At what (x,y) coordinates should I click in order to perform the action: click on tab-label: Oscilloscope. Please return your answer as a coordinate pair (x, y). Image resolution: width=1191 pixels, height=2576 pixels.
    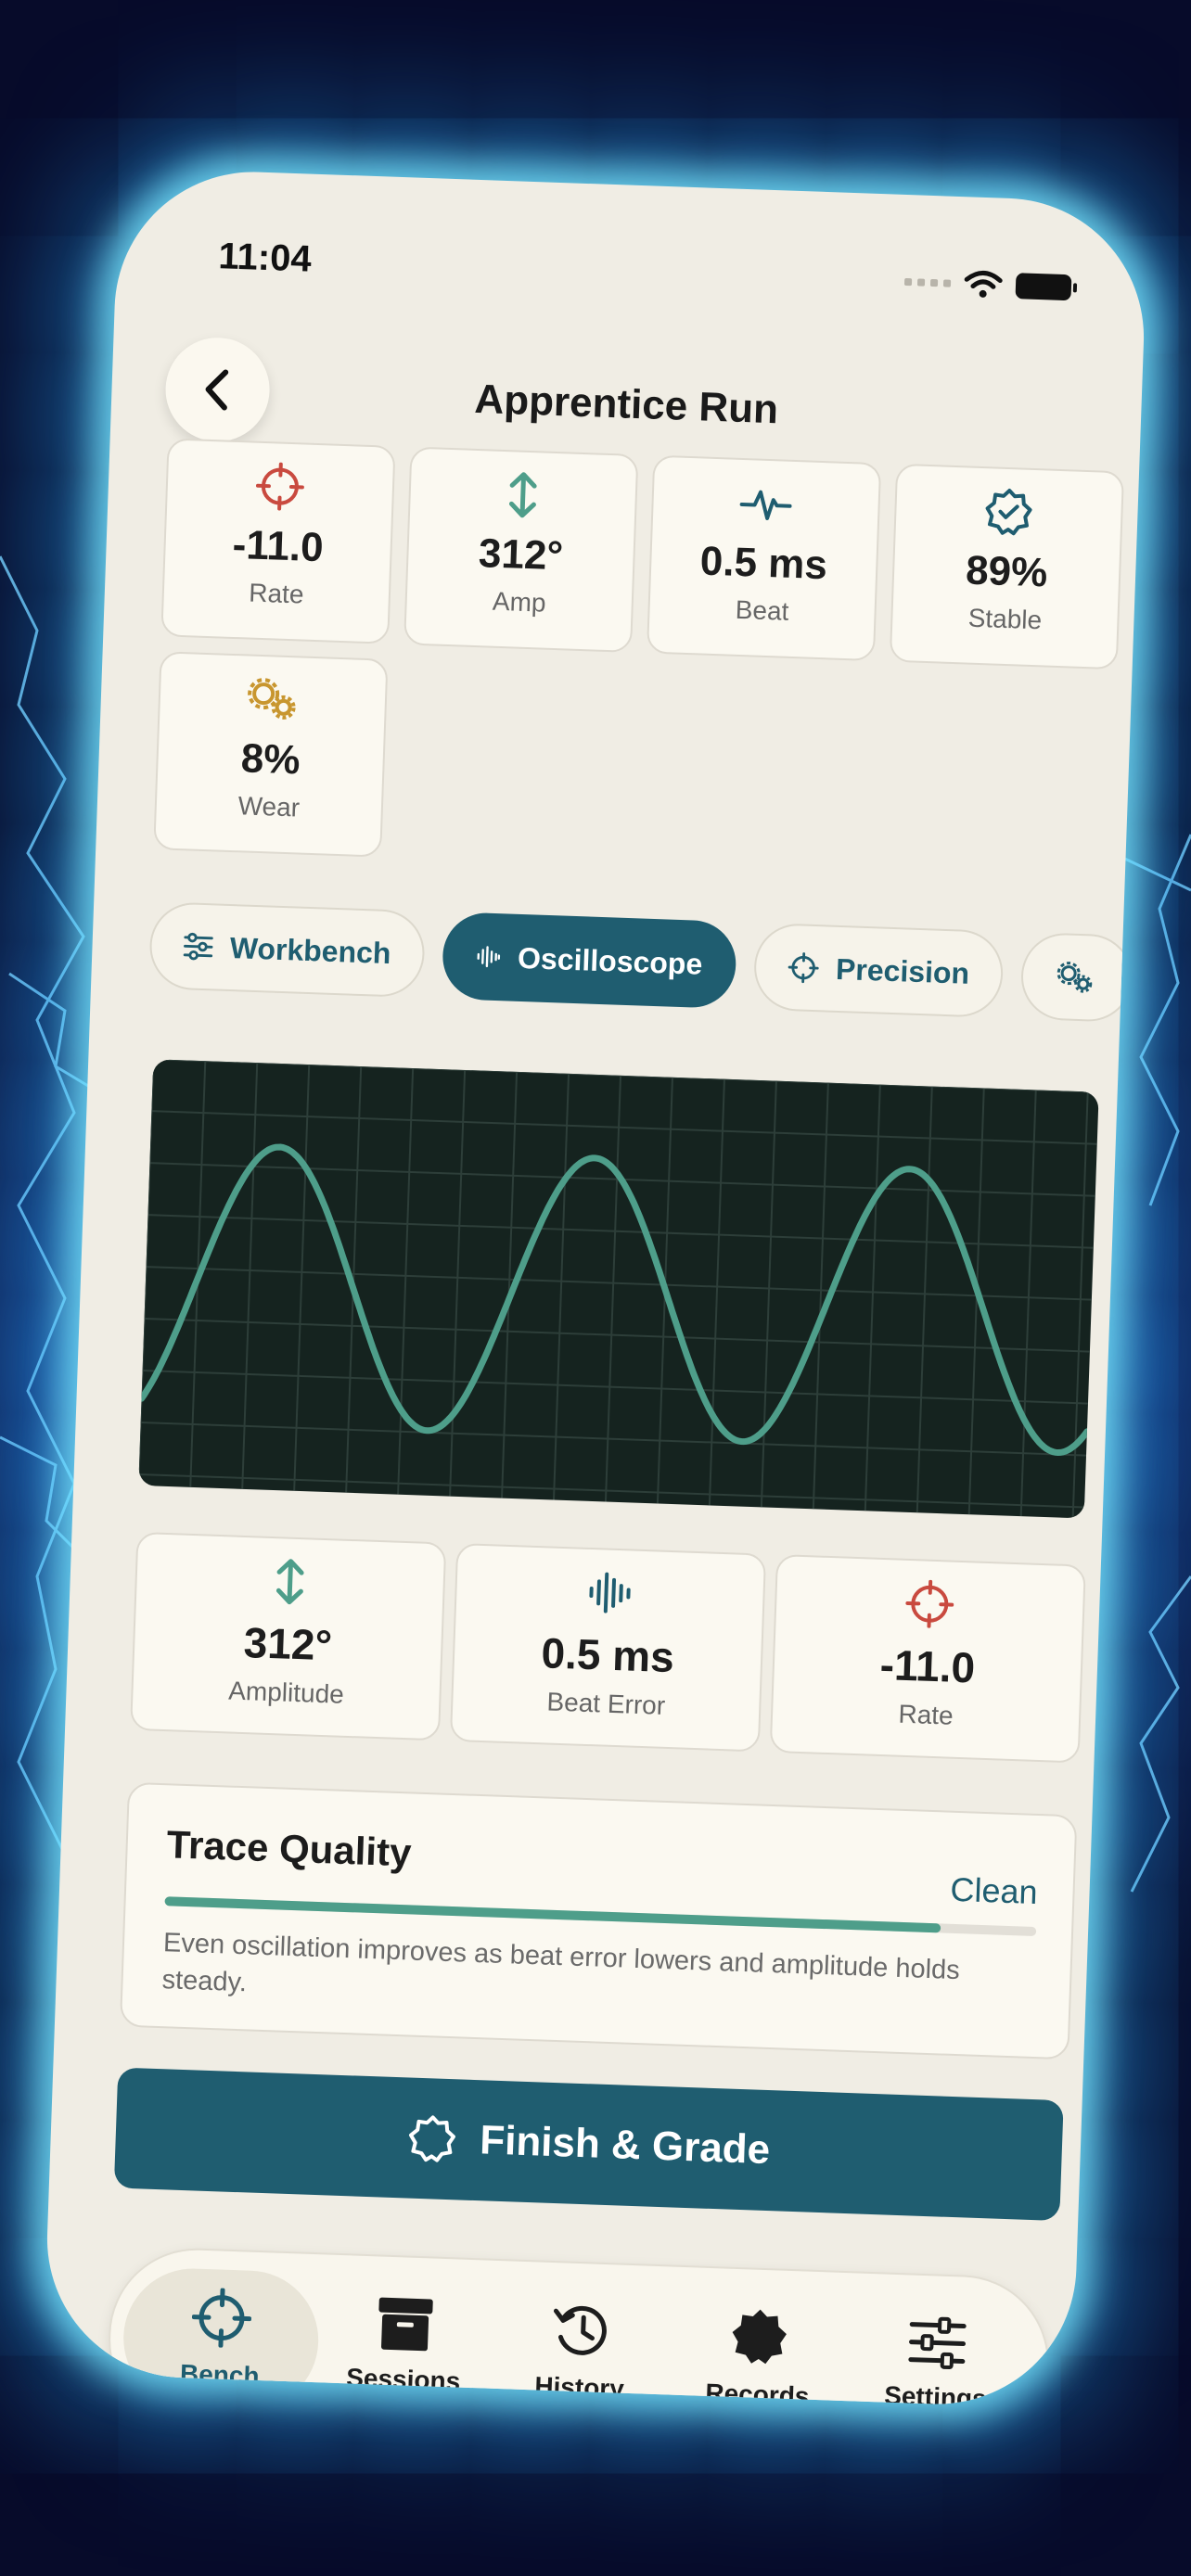
    Looking at the image, I should click on (610, 961).